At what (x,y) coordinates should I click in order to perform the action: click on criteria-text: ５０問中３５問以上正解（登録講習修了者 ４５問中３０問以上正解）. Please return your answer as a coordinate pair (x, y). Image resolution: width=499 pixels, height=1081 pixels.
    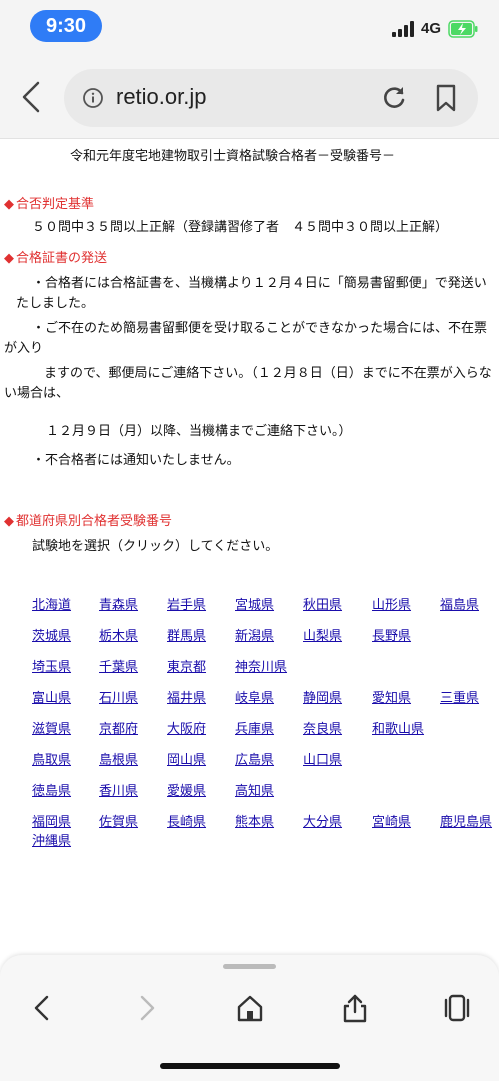
    Looking at the image, I should click on (240, 227).